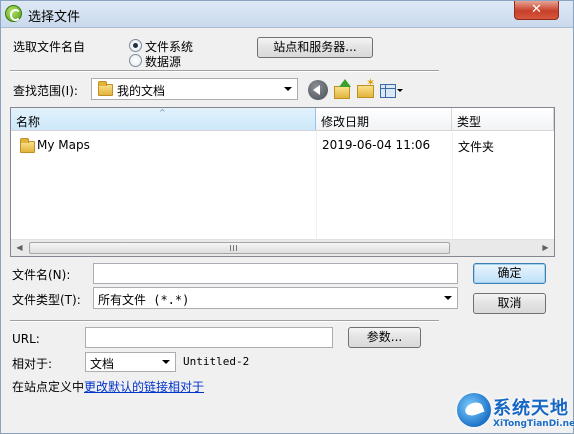 This screenshot has height=434, width=574. What do you see at coordinates (49, 47) in the screenshot?
I see `source-label: 选取文件名自` at bounding box center [49, 47].